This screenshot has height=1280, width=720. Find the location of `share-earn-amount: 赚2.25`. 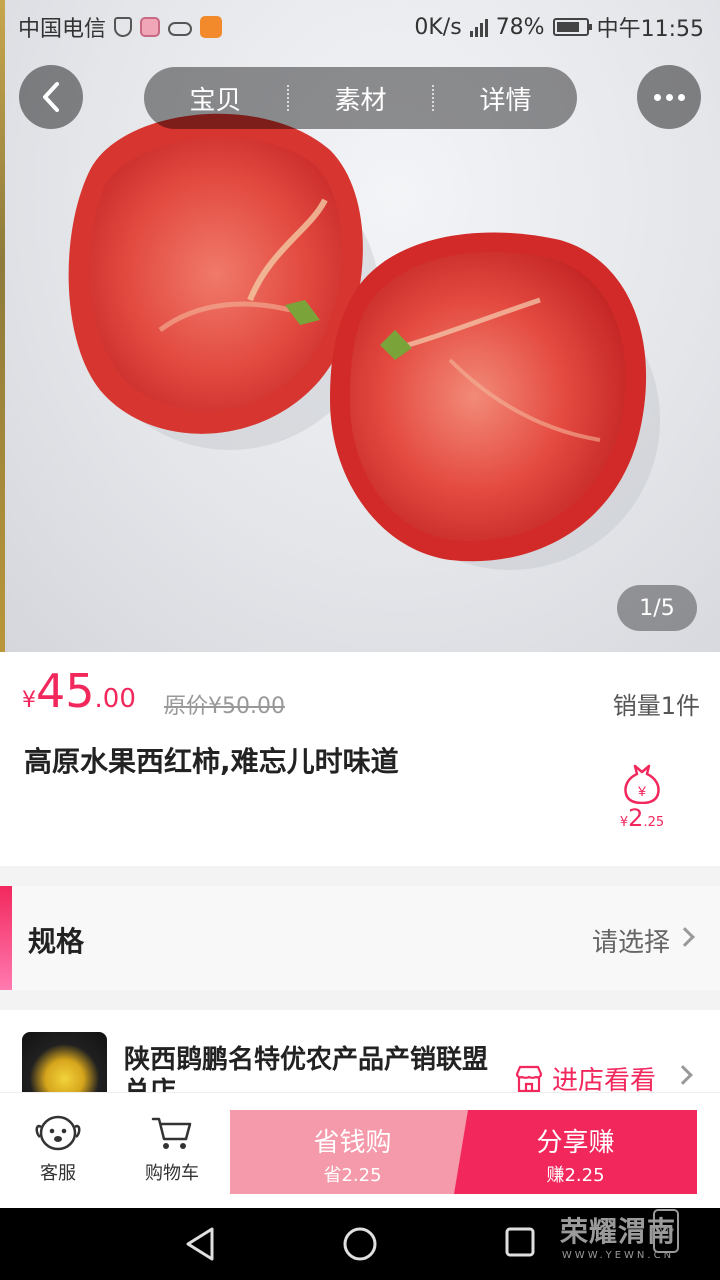

share-earn-amount: 赚2.25 is located at coordinates (575, 1175).